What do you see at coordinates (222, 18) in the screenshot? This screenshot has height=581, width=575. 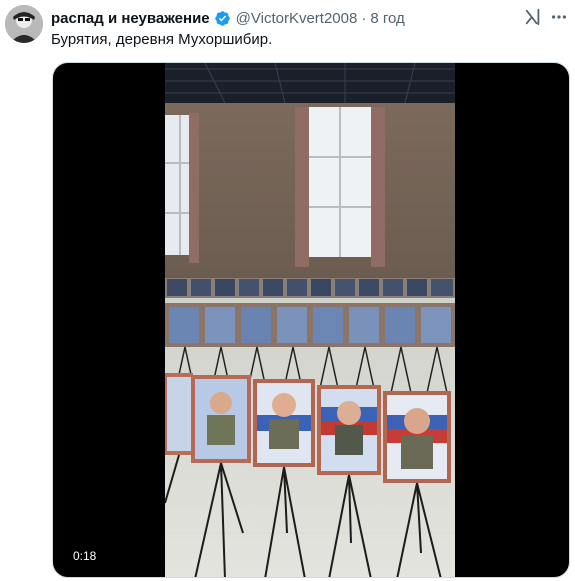 I see `verified-badge-icon` at bounding box center [222, 18].